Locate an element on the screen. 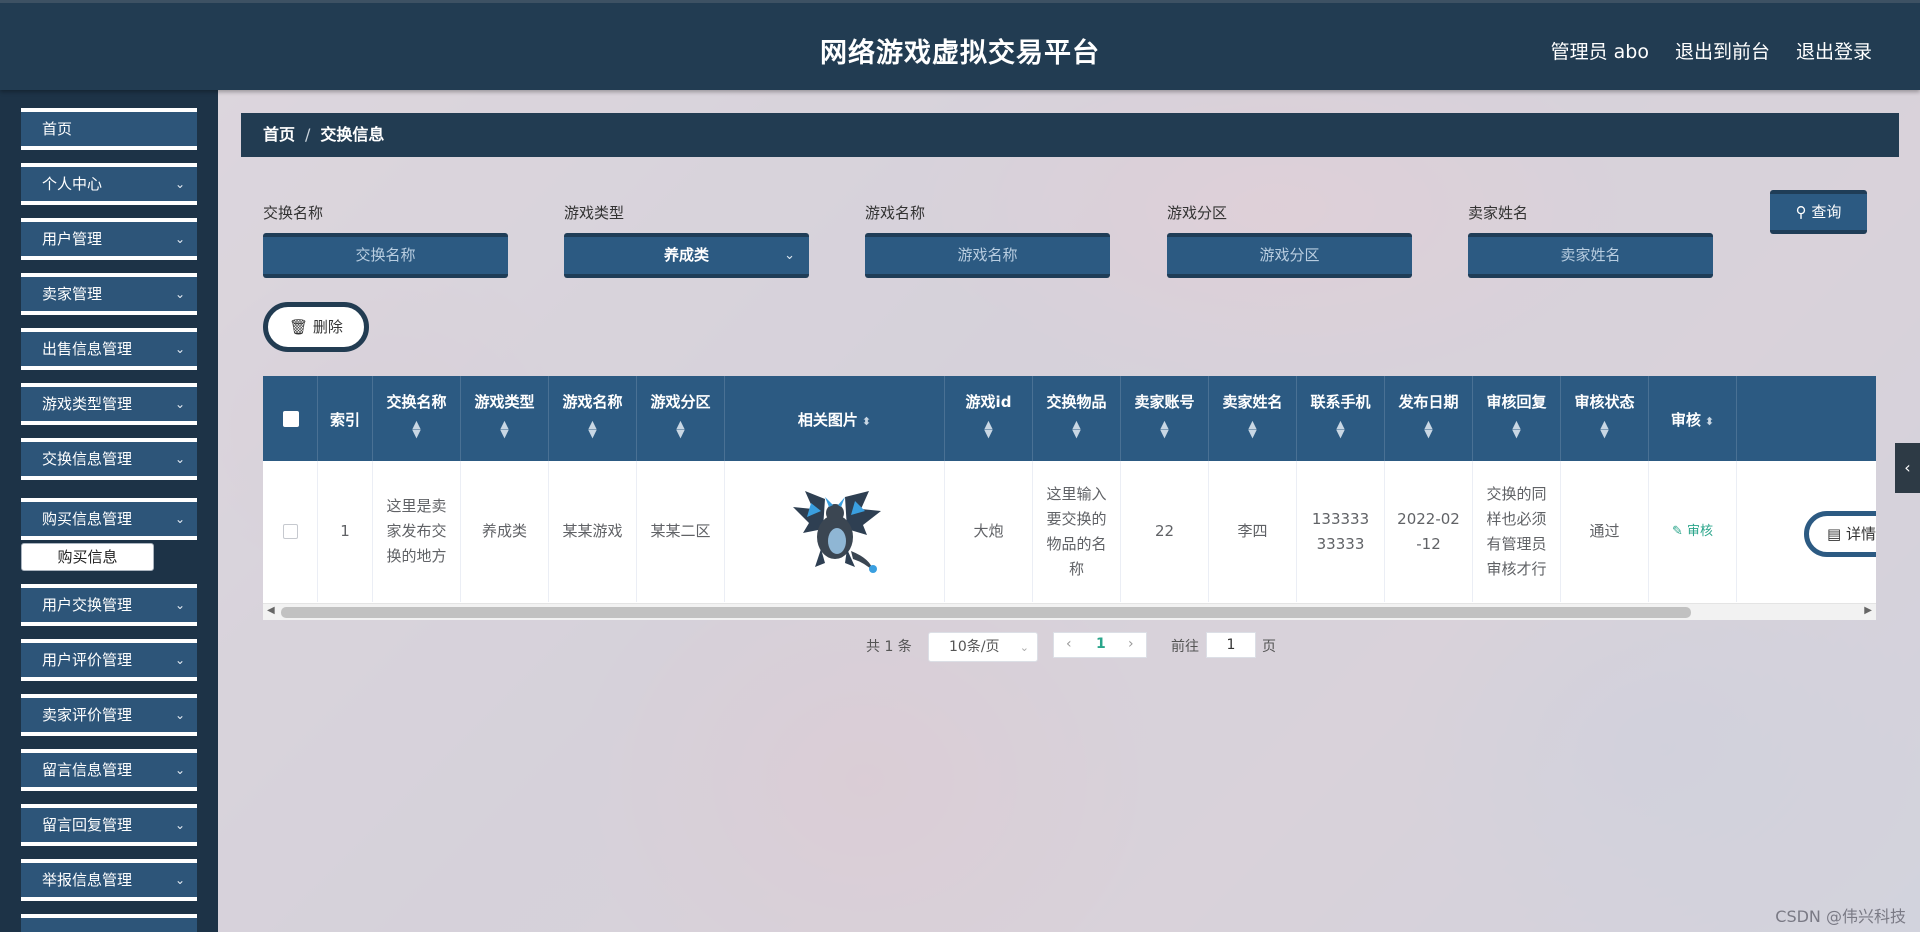 The width and height of the screenshot is (1920, 932). goto-label: 前往 is located at coordinates (1185, 647).